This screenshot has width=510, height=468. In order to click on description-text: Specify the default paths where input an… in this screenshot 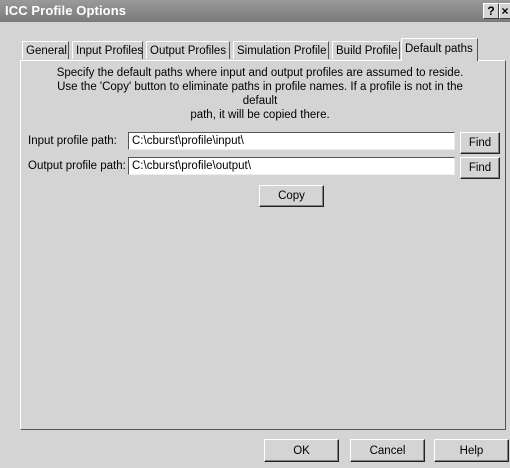, I will do `click(260, 94)`.